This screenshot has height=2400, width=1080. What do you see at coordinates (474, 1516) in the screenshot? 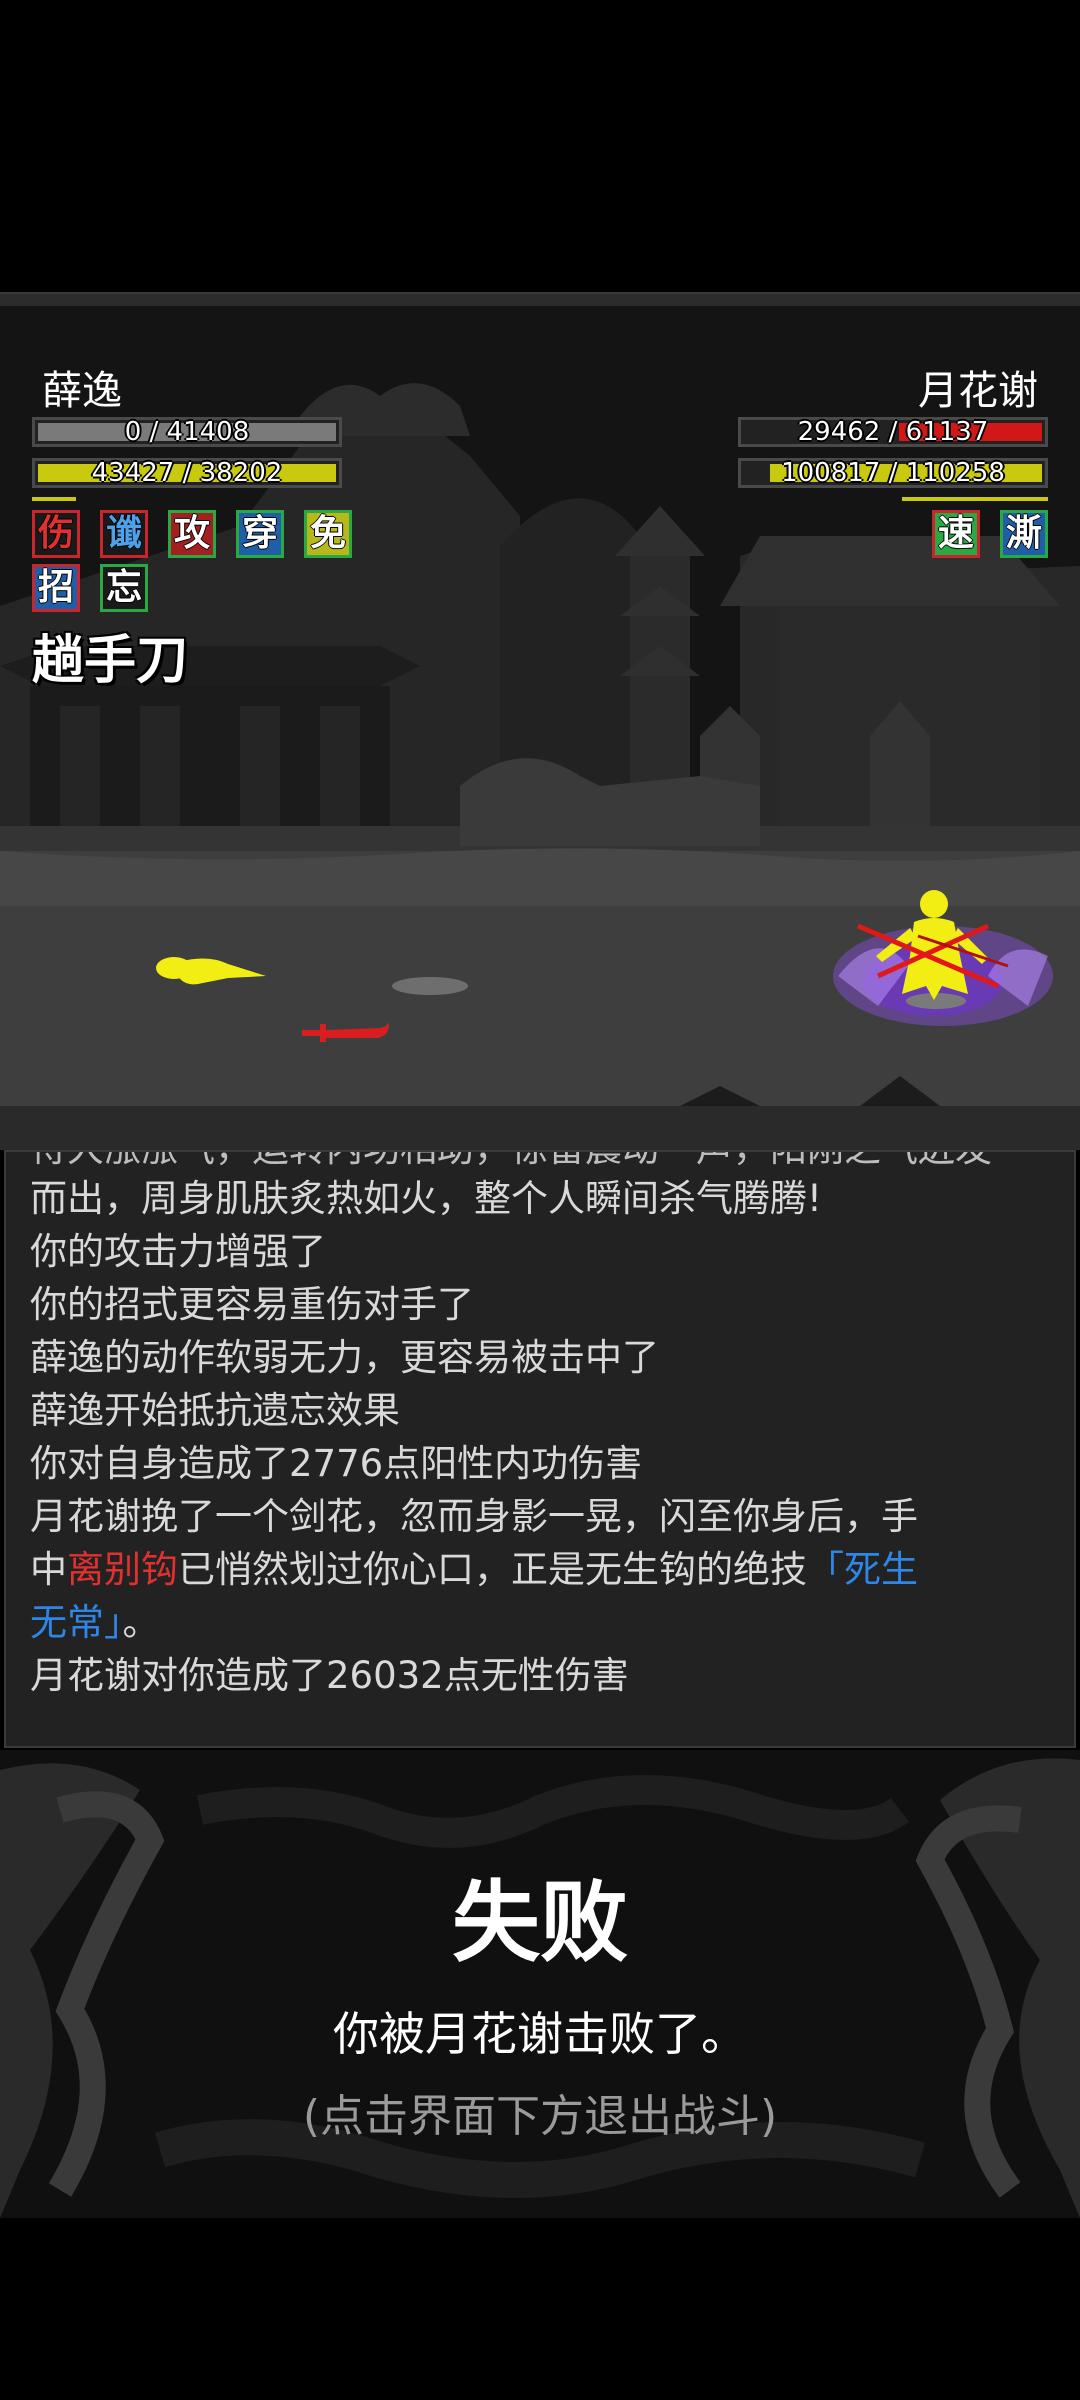
I see `log-line: 月花谢挽了一个剑花，忽而身影一晃，闪至你身后，手` at bounding box center [474, 1516].